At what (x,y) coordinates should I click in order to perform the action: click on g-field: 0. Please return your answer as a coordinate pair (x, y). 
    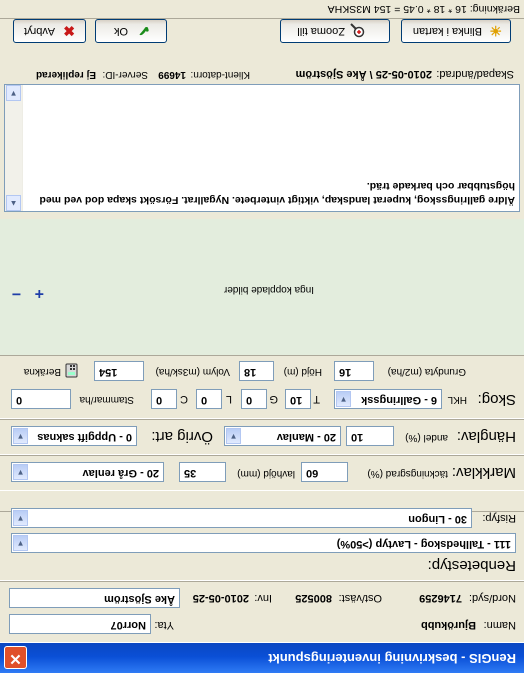
    Looking at the image, I should click on (254, 399).